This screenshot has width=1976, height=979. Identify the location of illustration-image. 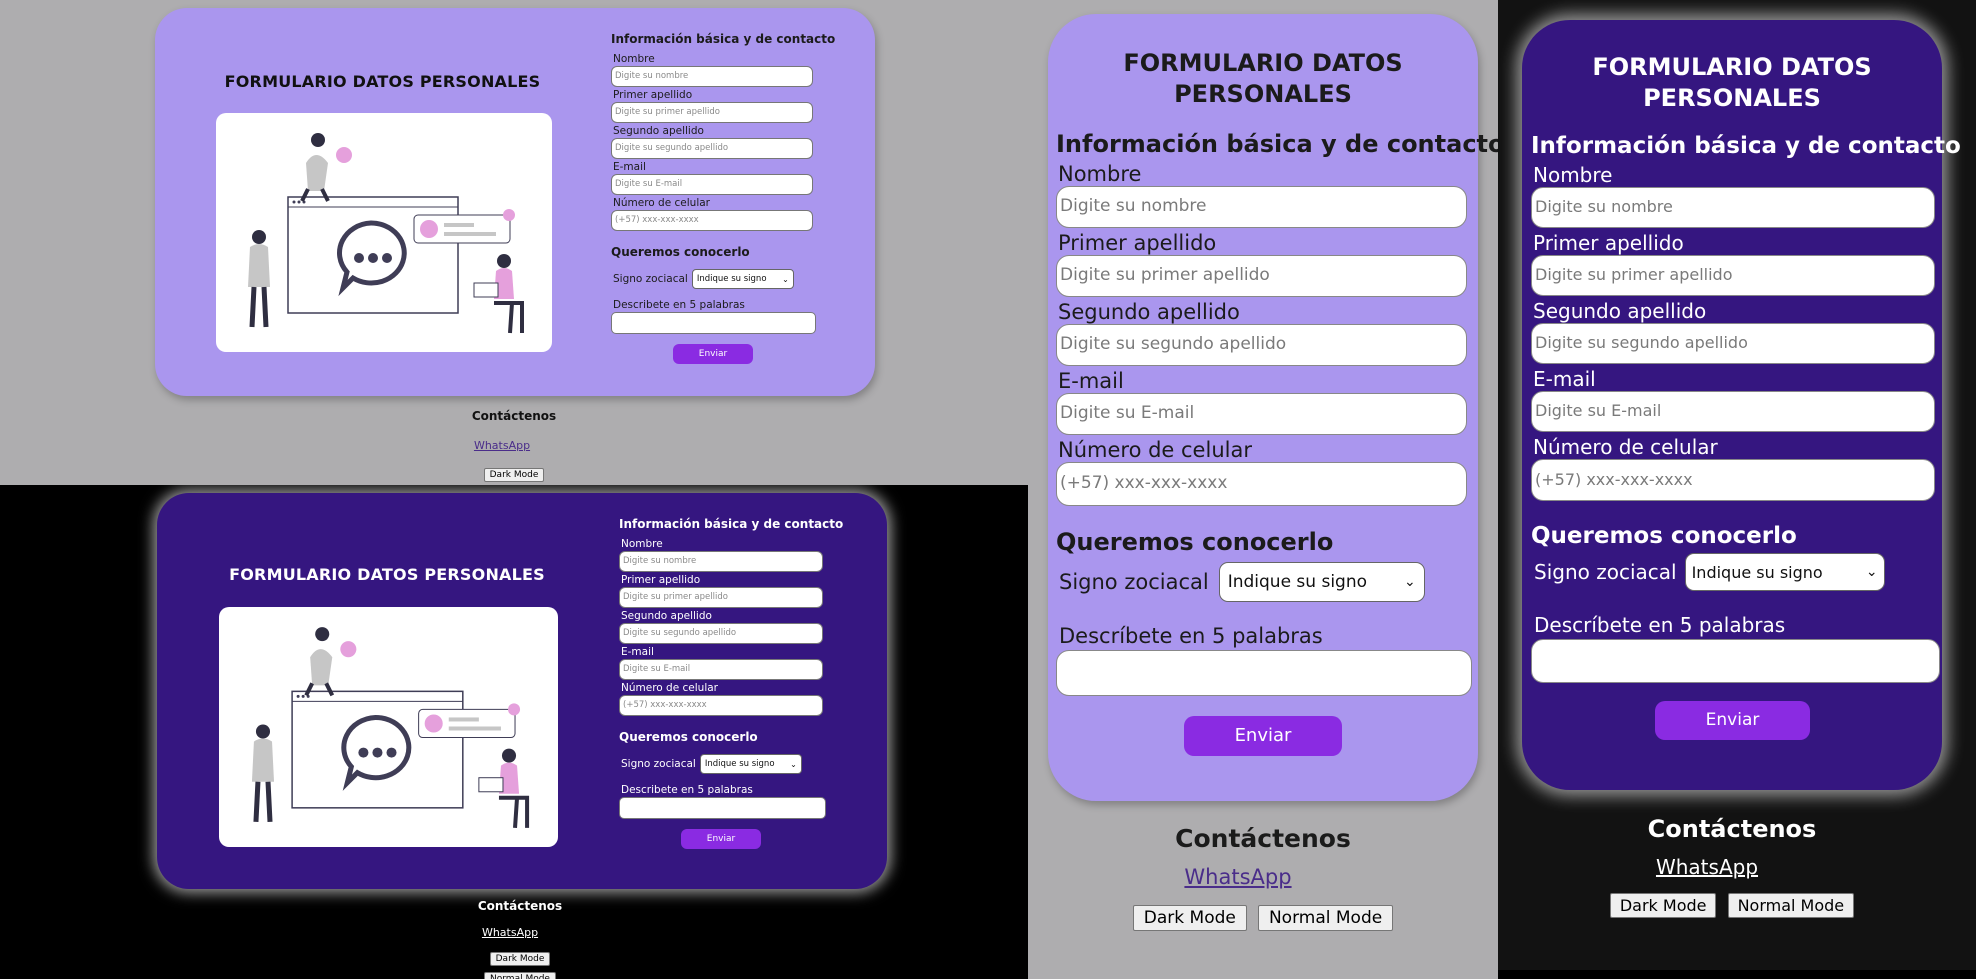
(384, 232).